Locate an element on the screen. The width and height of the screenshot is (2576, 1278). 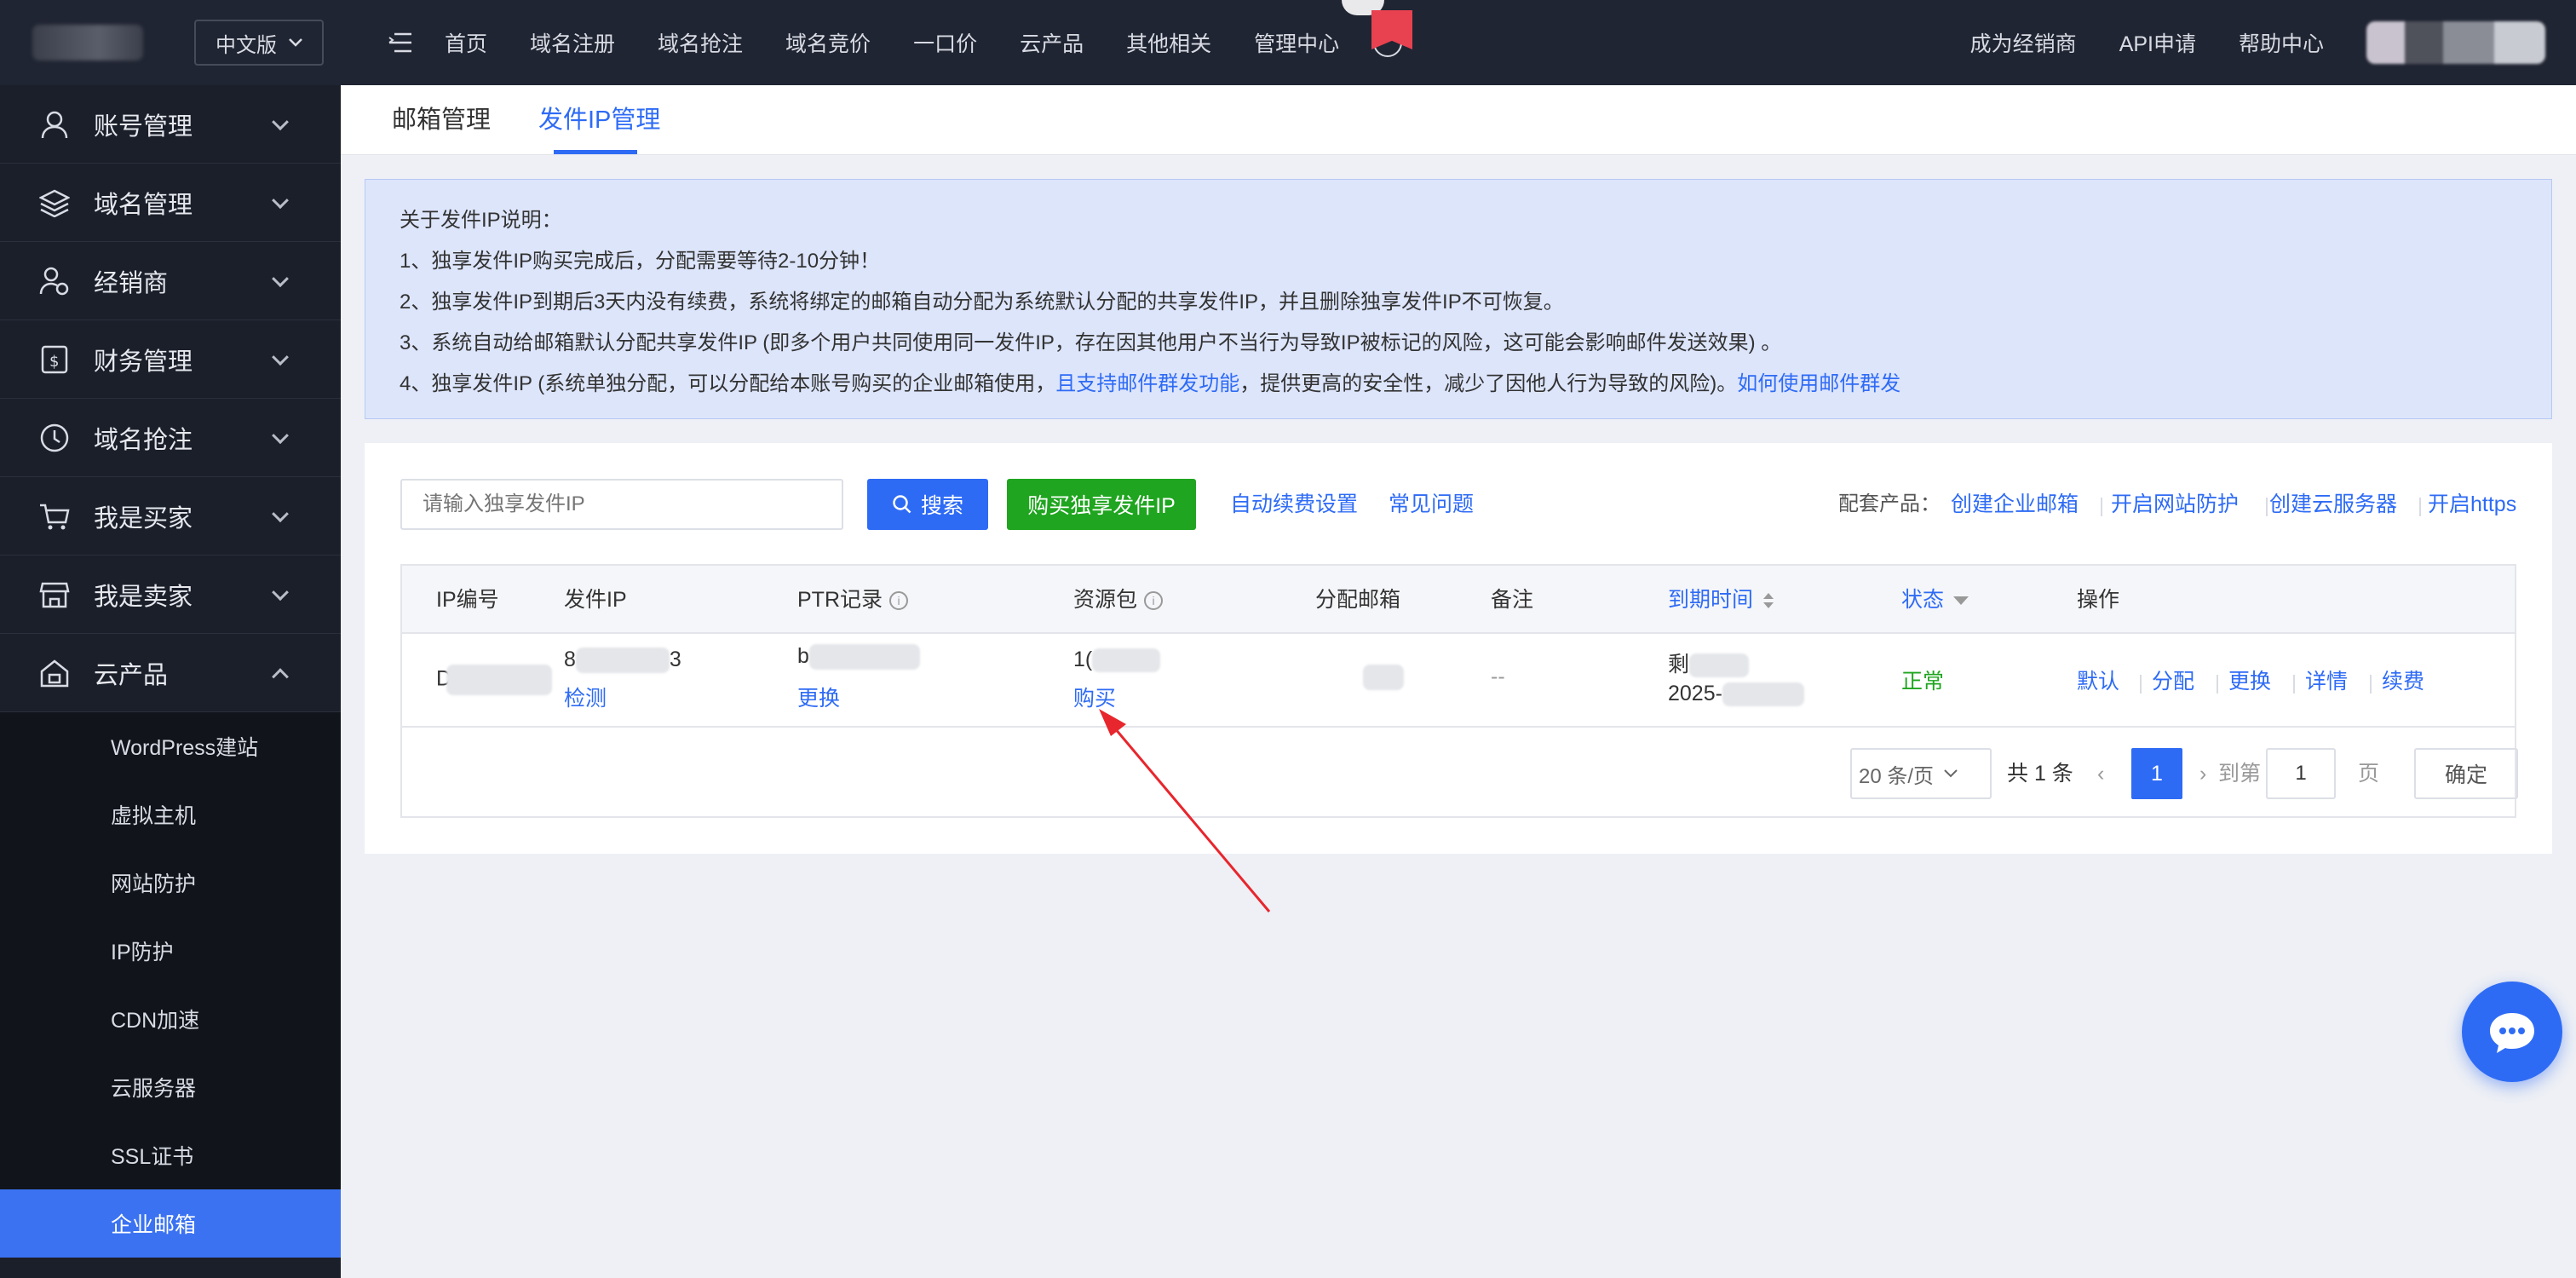
enable-site-protect-link: 开启网站防护 is located at coordinates (2175, 504).